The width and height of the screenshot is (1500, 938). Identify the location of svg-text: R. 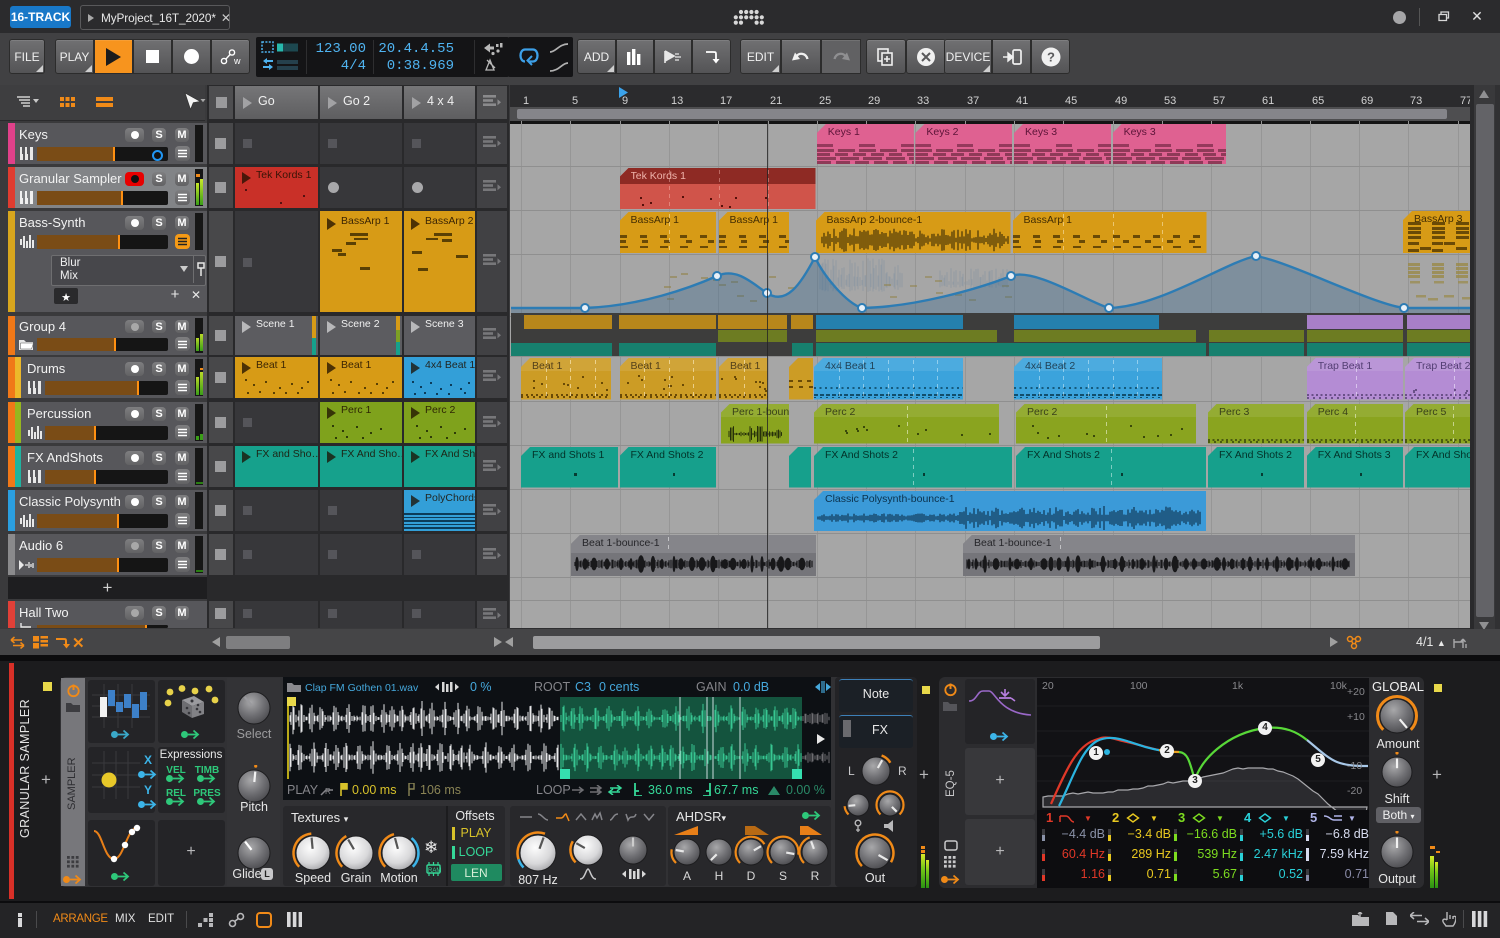
(328, 791).